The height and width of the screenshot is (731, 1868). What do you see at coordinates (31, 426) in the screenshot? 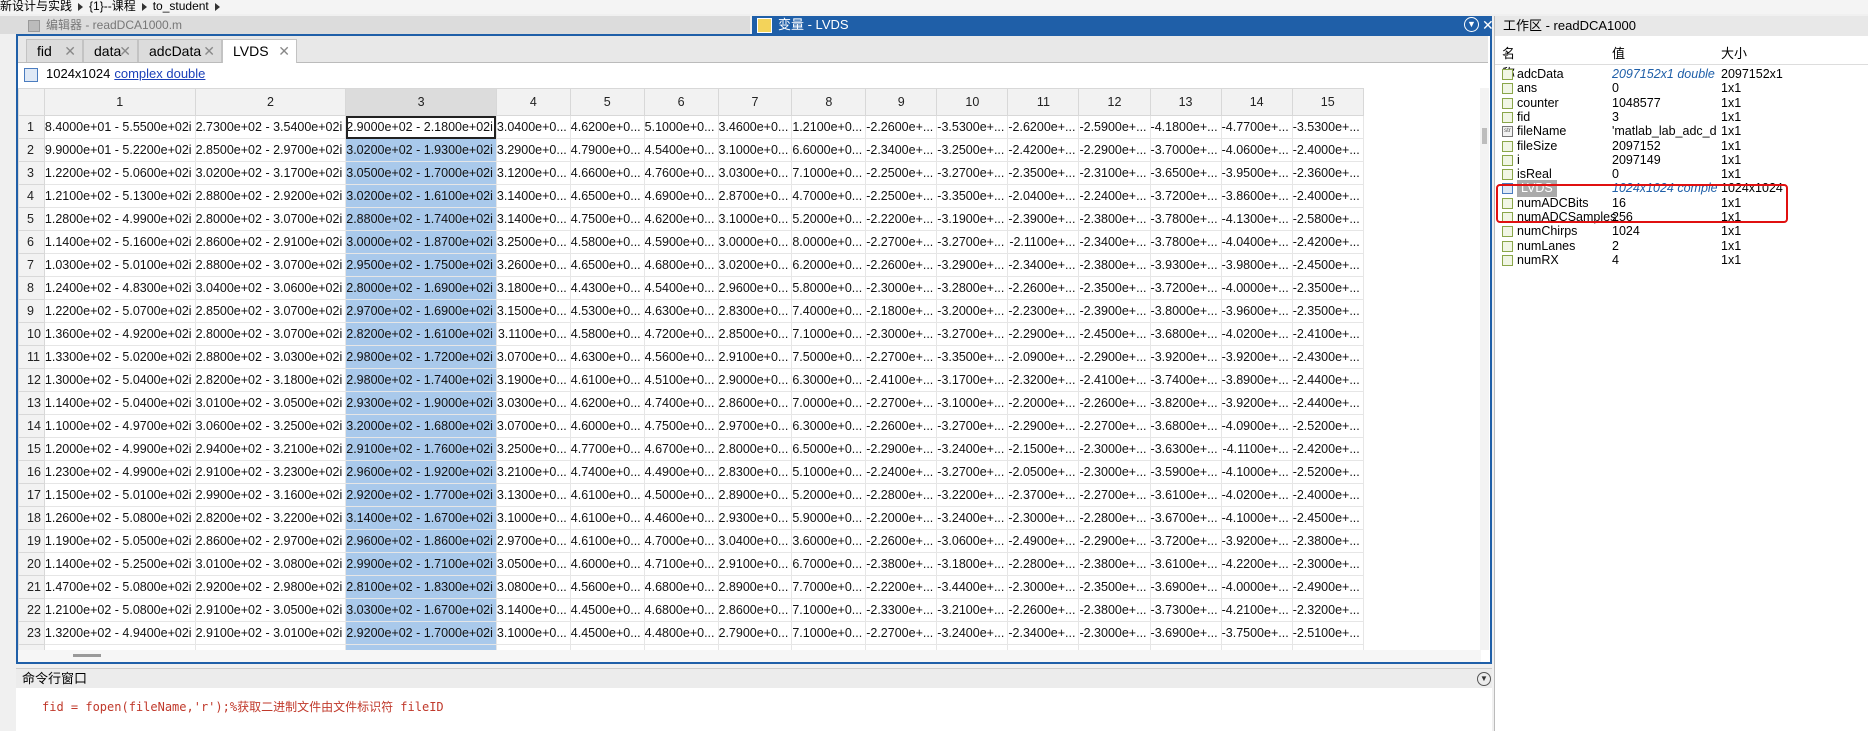
I see `row-header: 14` at bounding box center [31, 426].